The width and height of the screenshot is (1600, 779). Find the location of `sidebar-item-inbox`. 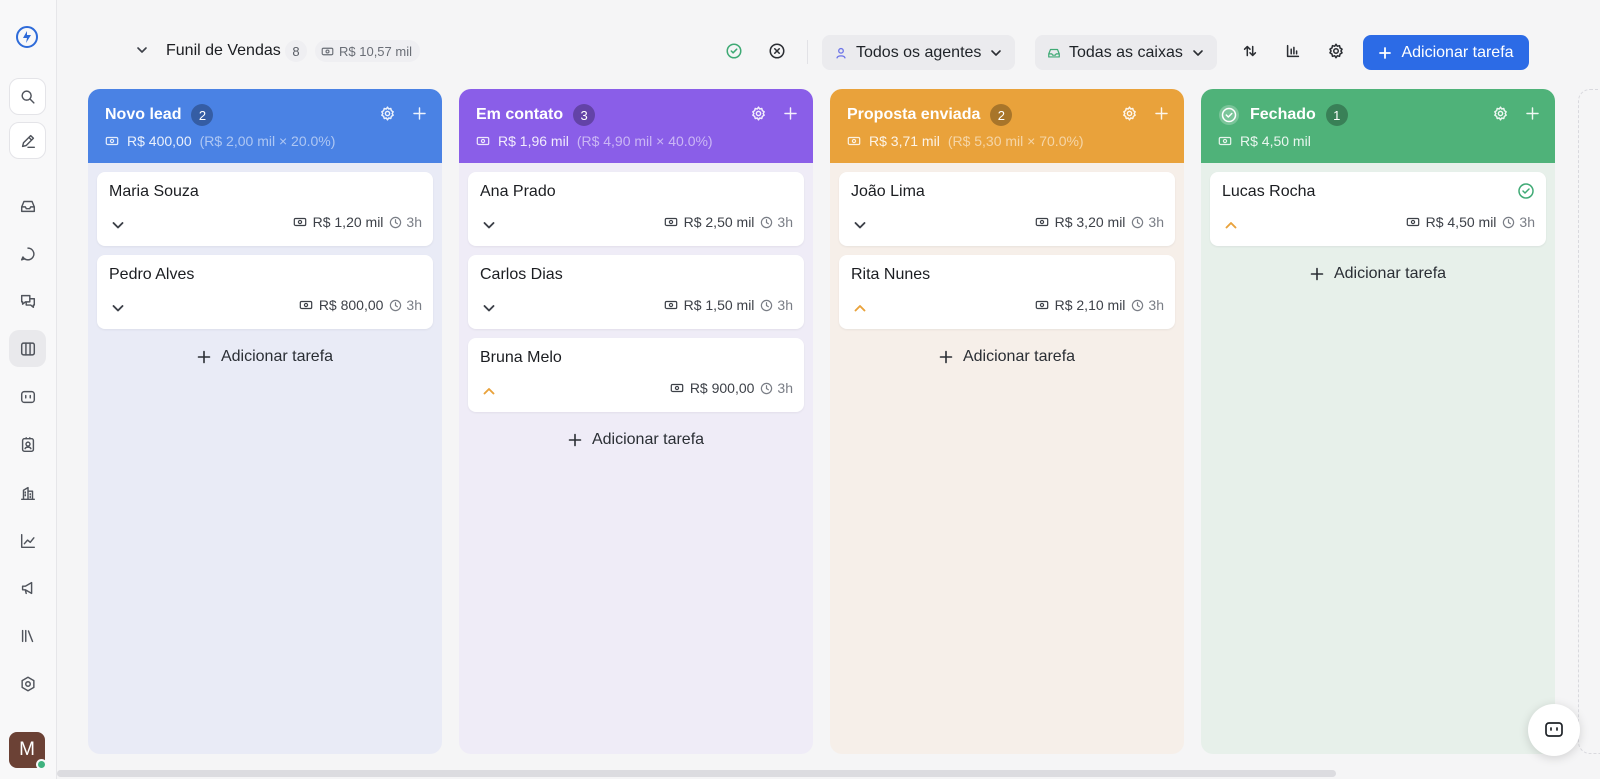

sidebar-item-inbox is located at coordinates (27, 205).